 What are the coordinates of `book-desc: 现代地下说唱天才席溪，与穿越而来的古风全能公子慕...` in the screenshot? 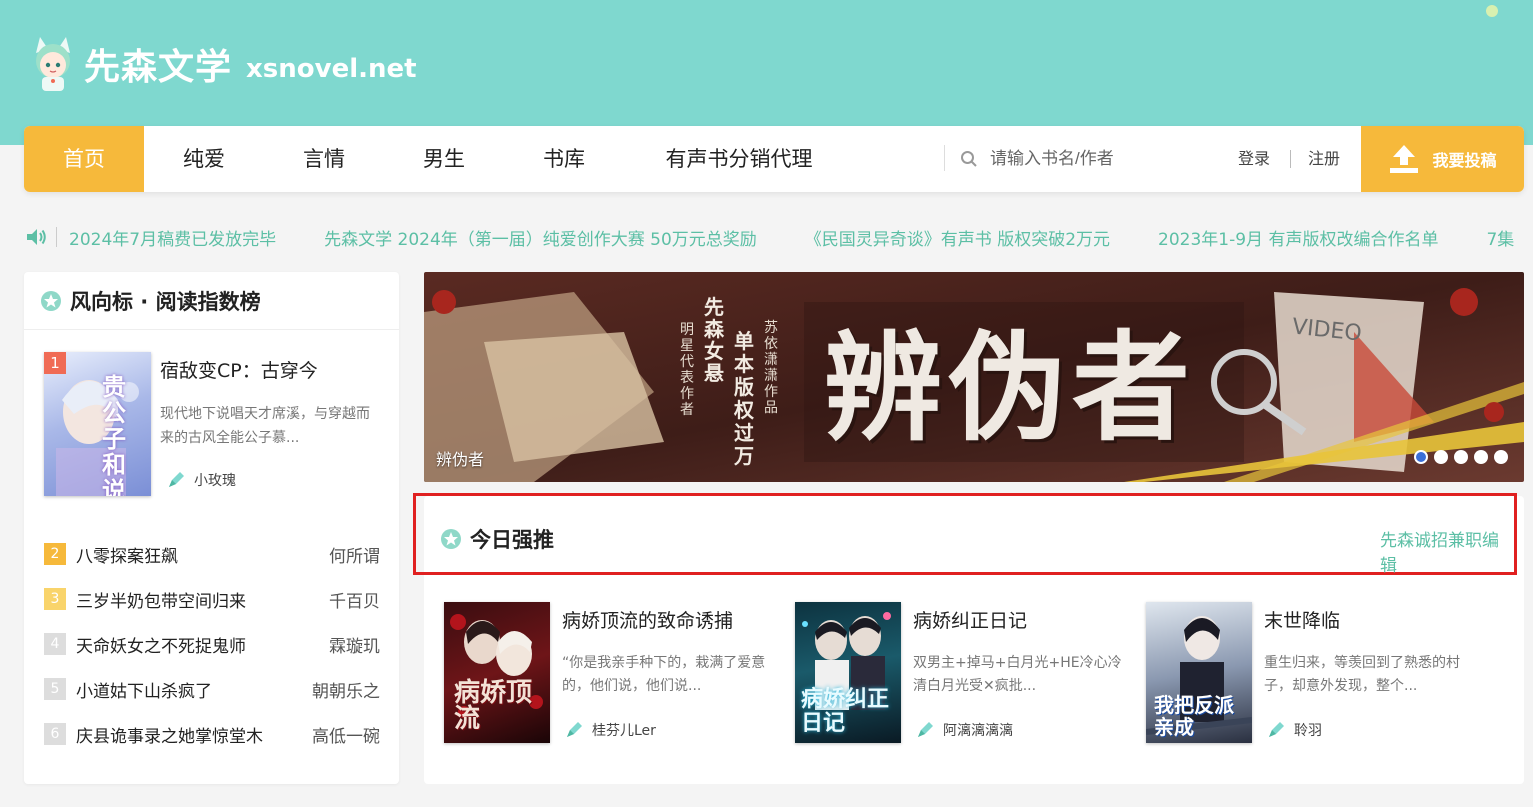 It's located at (265, 426).